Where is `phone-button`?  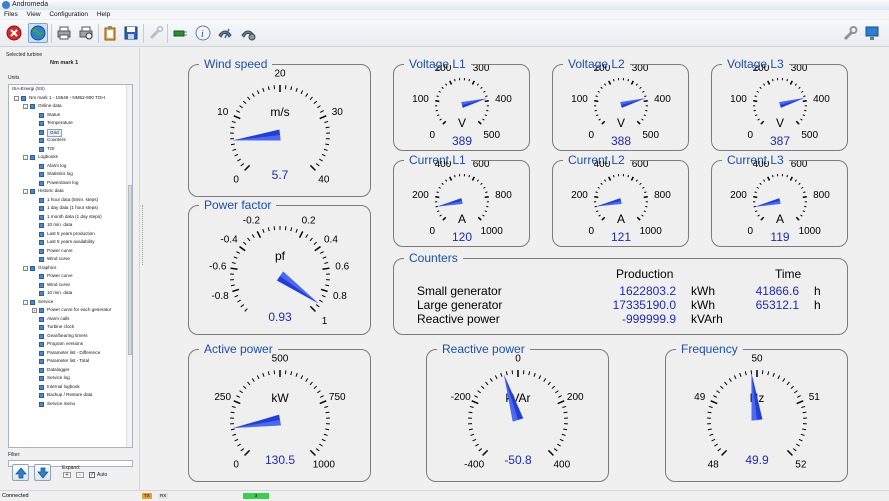
phone-button is located at coordinates (225, 33).